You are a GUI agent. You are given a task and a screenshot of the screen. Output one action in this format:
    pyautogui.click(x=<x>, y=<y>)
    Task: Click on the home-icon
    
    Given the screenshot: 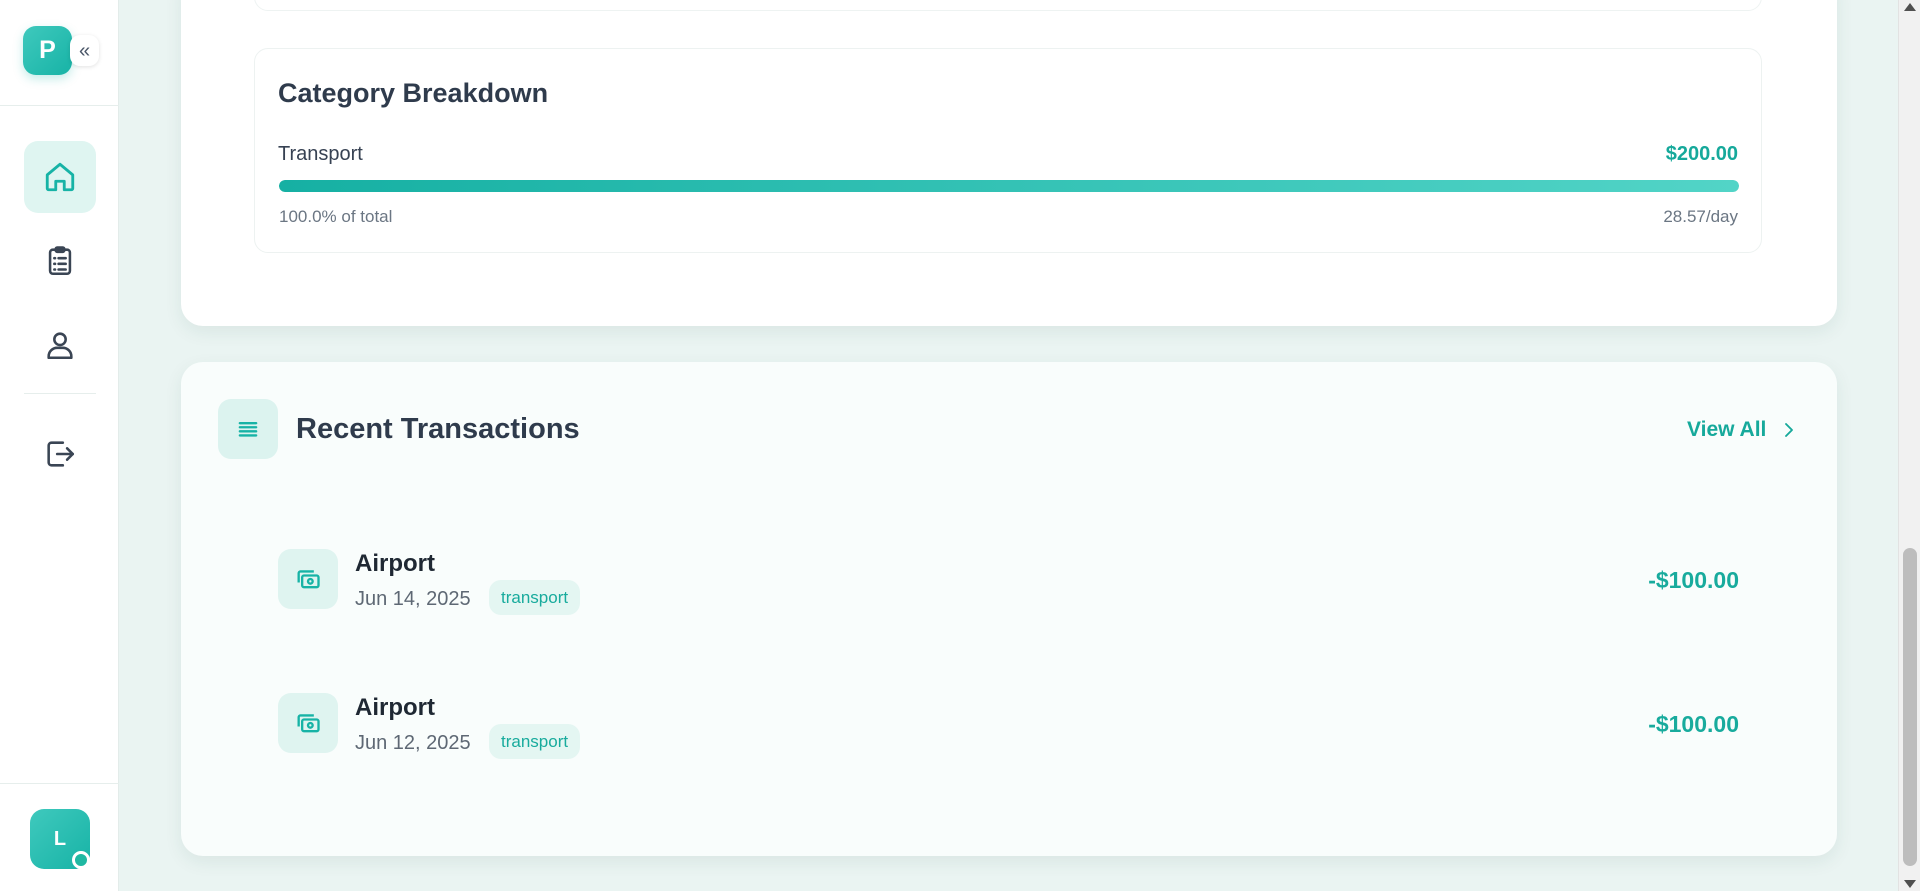 What is the action you would take?
    pyautogui.click(x=60, y=177)
    